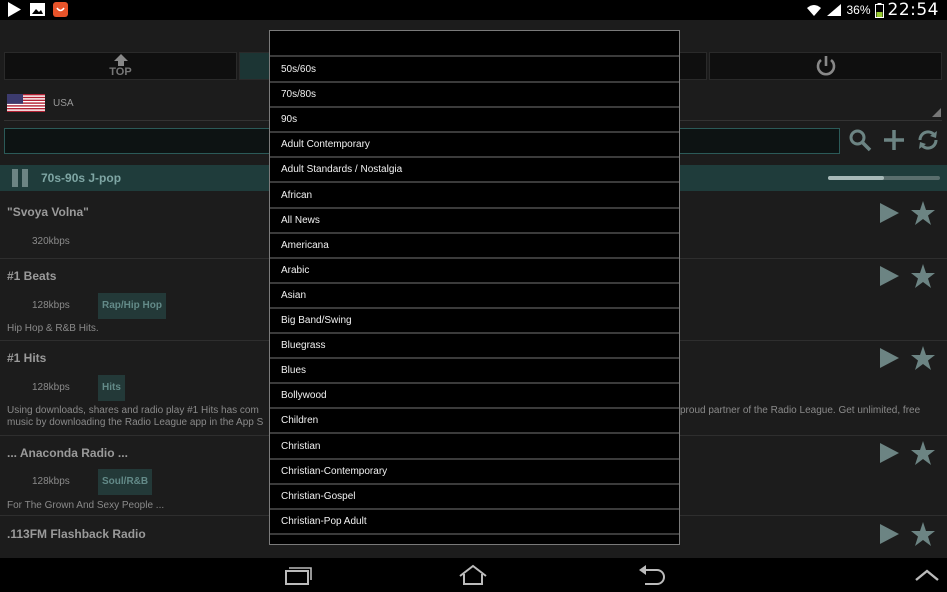  Describe the element at coordinates (894, 140) in the screenshot. I see `add-icon` at that location.